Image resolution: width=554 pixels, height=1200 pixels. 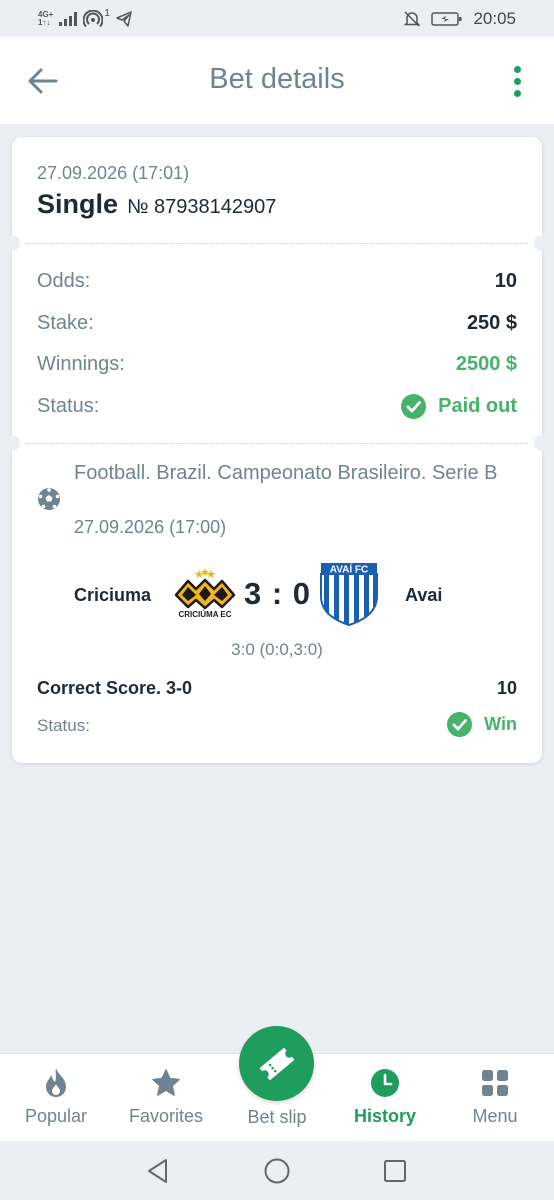 What do you see at coordinates (495, 1116) in the screenshot?
I see `nav-label: Menu` at bounding box center [495, 1116].